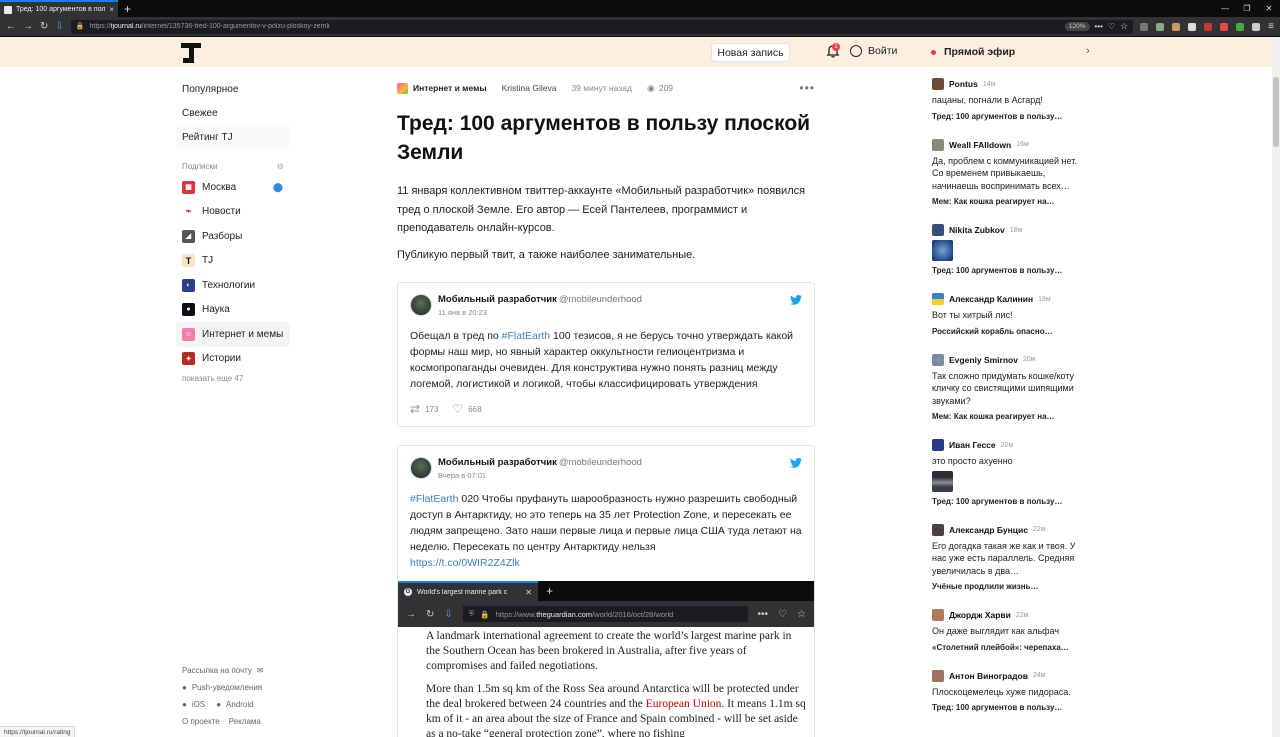  I want to click on more-options-icon: •••, so click(807, 88).